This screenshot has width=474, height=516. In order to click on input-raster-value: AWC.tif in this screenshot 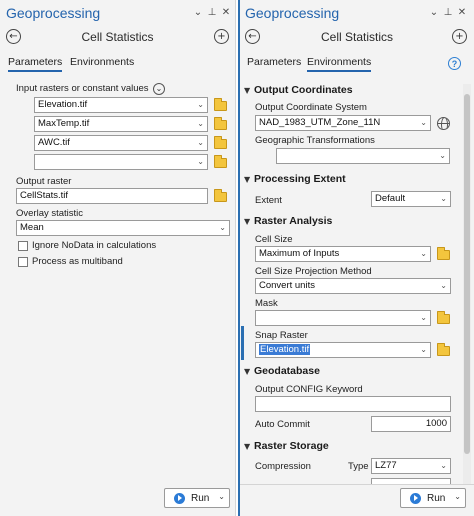, I will do `click(54, 142)`.